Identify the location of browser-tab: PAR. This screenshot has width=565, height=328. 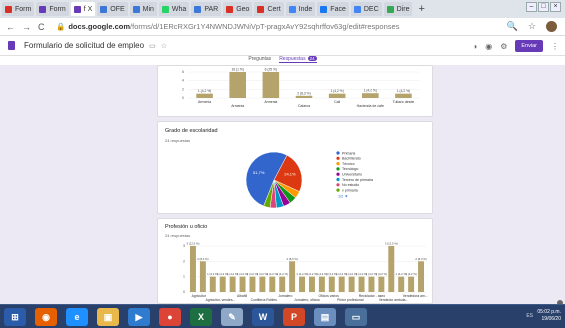
(206, 9).